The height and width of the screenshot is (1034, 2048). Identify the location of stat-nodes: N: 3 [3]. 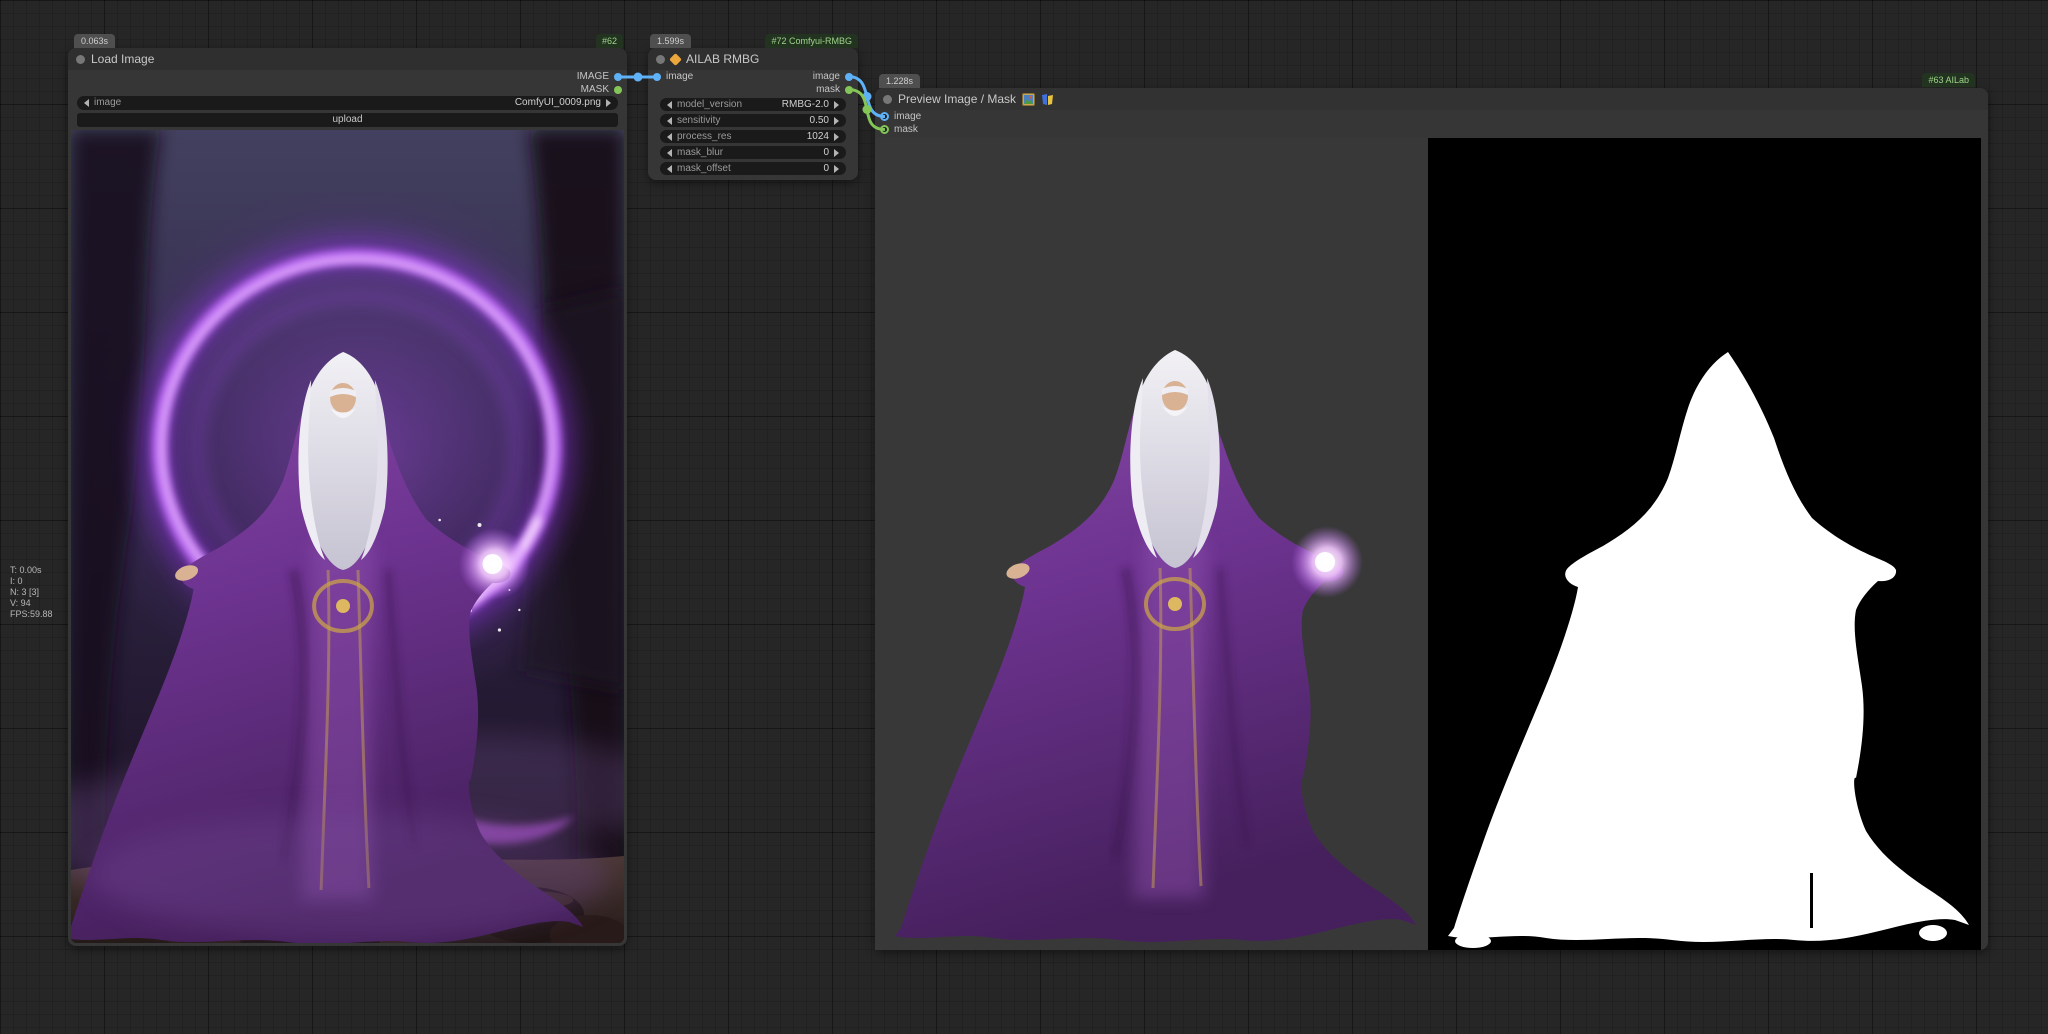
(25, 592).